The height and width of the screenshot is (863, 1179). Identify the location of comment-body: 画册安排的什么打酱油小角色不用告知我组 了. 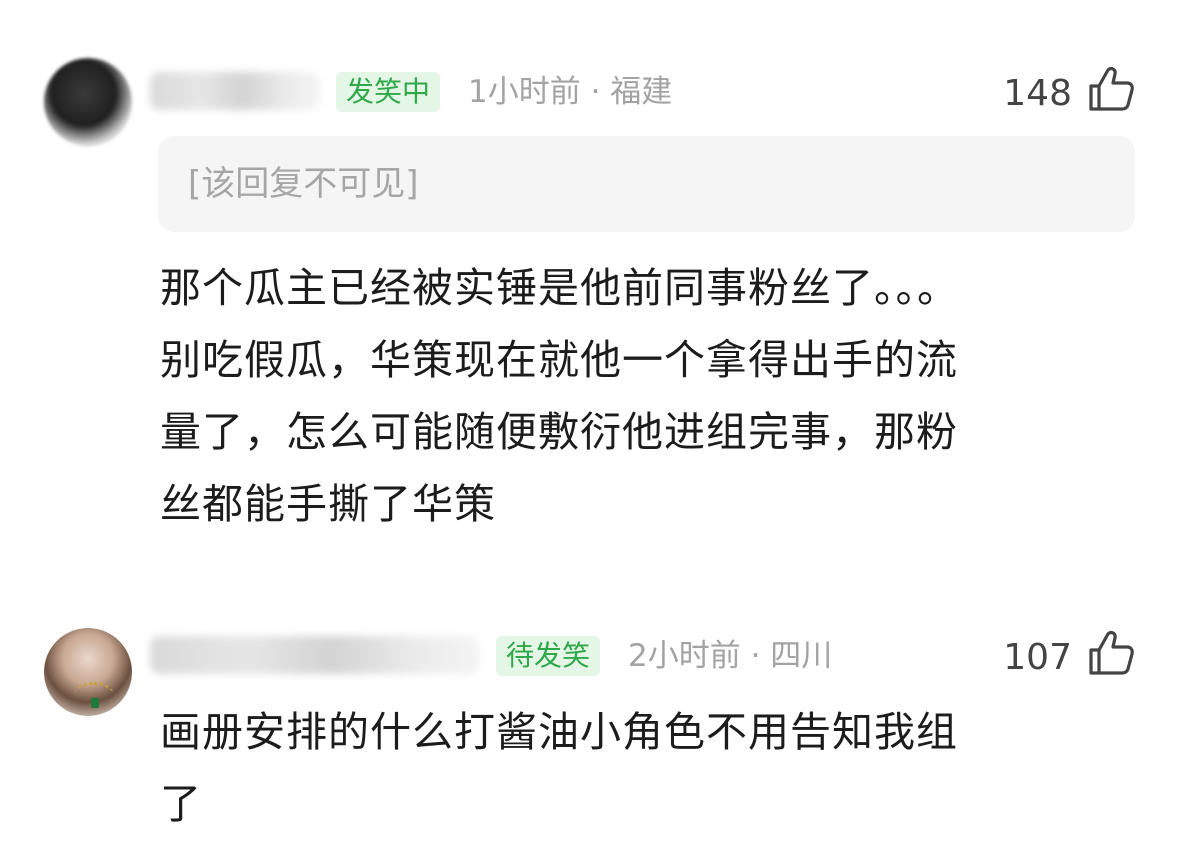
(559, 768).